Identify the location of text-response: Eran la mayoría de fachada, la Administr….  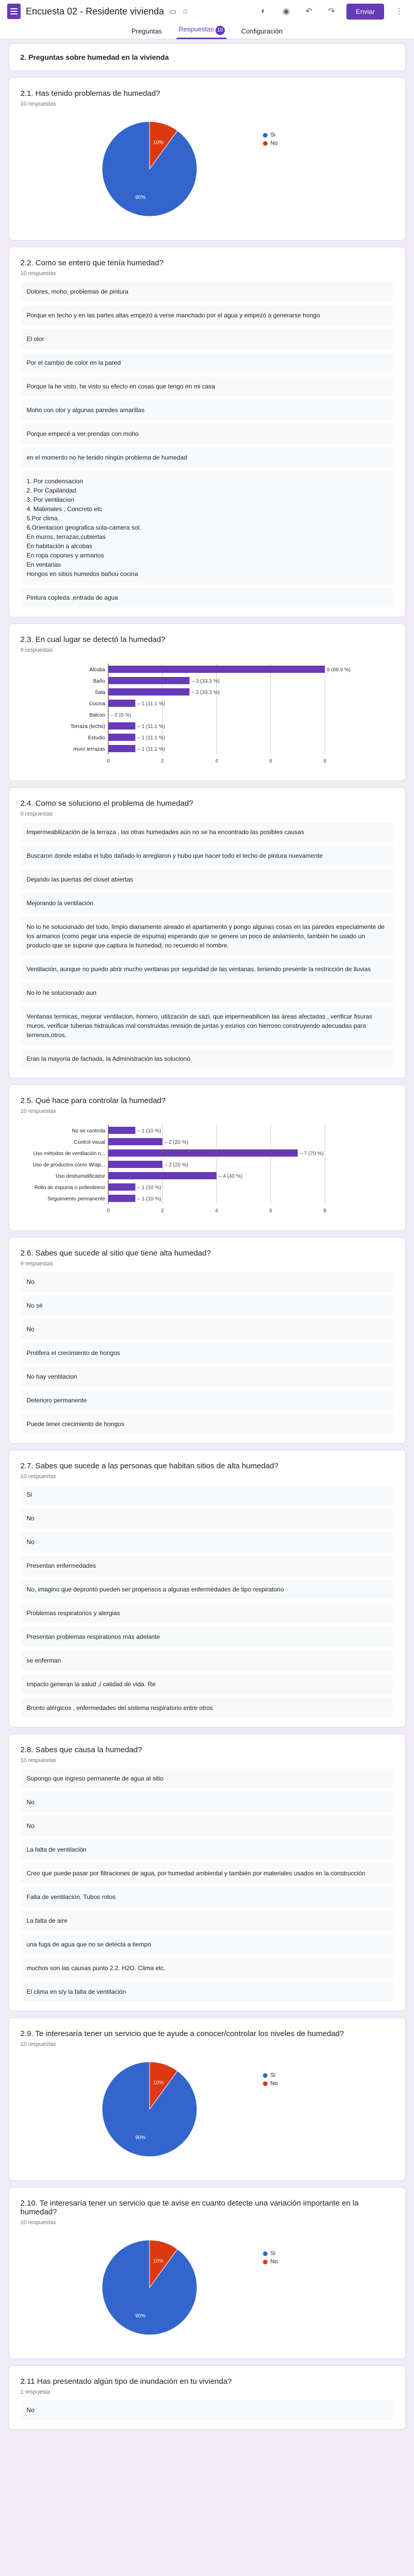
(207, 1059).